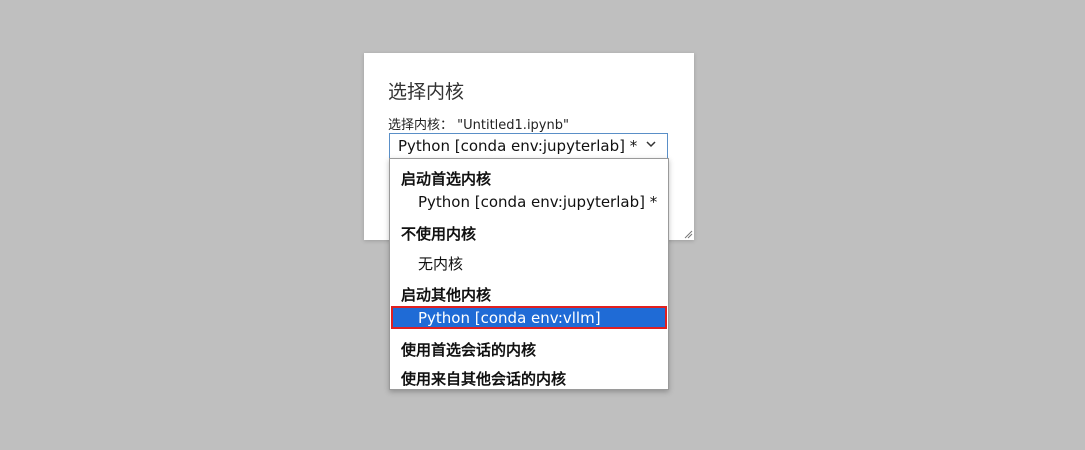 The height and width of the screenshot is (450, 1085). I want to click on chevron-down-icon, so click(651, 144).